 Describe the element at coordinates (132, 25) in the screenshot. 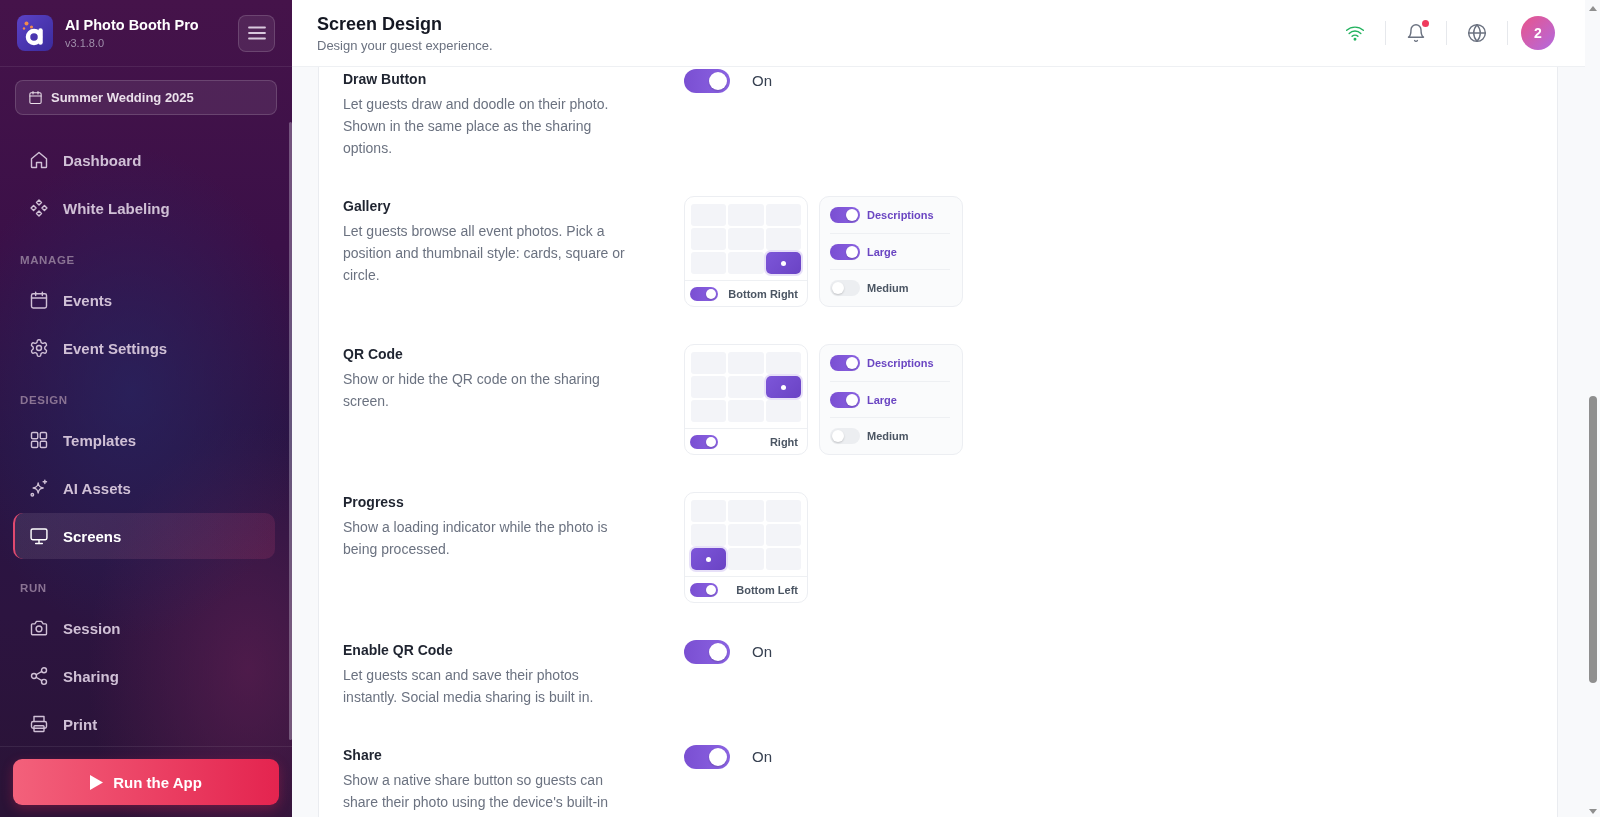

I see `app-name: AI Photo Booth Pro` at that location.